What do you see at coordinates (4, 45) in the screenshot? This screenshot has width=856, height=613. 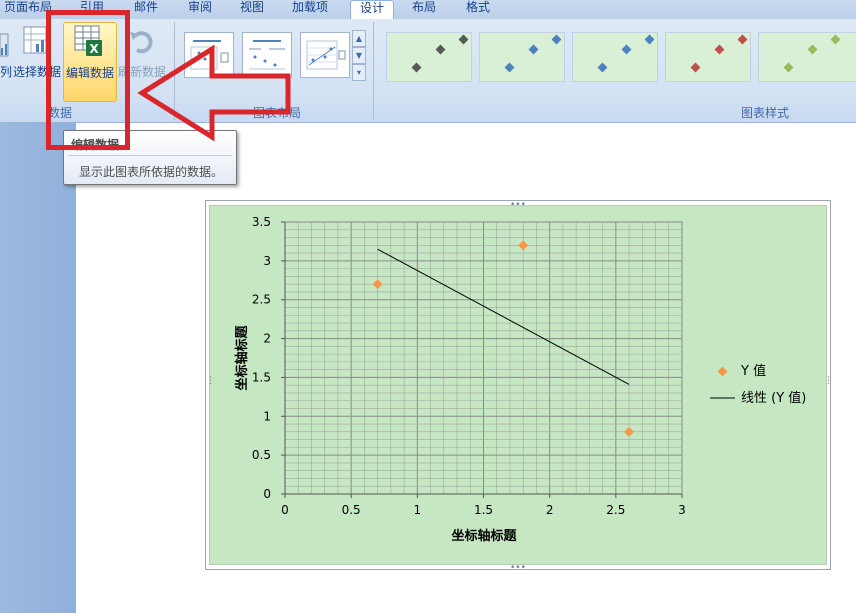 I see `switch-row-column-icon` at bounding box center [4, 45].